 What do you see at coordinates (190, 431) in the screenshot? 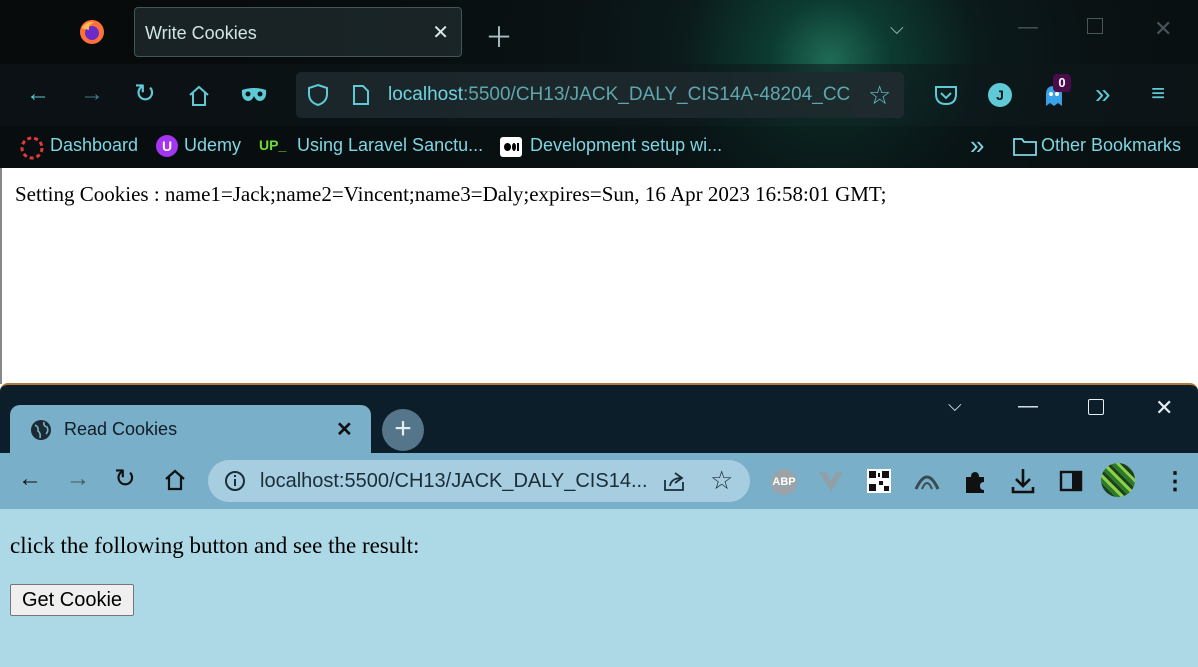
I see `tab-read-cookies: Read Cookies ✕` at bounding box center [190, 431].